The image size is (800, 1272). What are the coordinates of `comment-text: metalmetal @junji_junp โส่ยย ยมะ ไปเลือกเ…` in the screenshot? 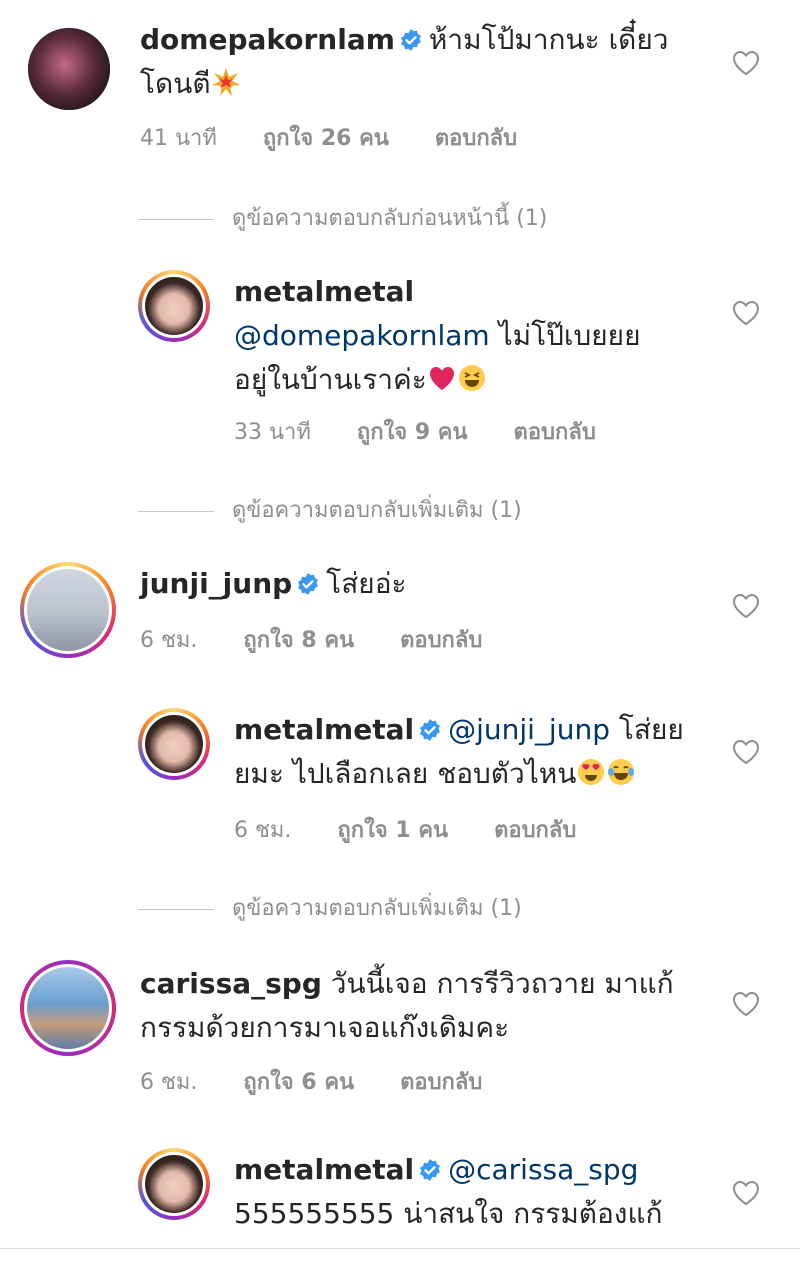 It's located at (459, 752).